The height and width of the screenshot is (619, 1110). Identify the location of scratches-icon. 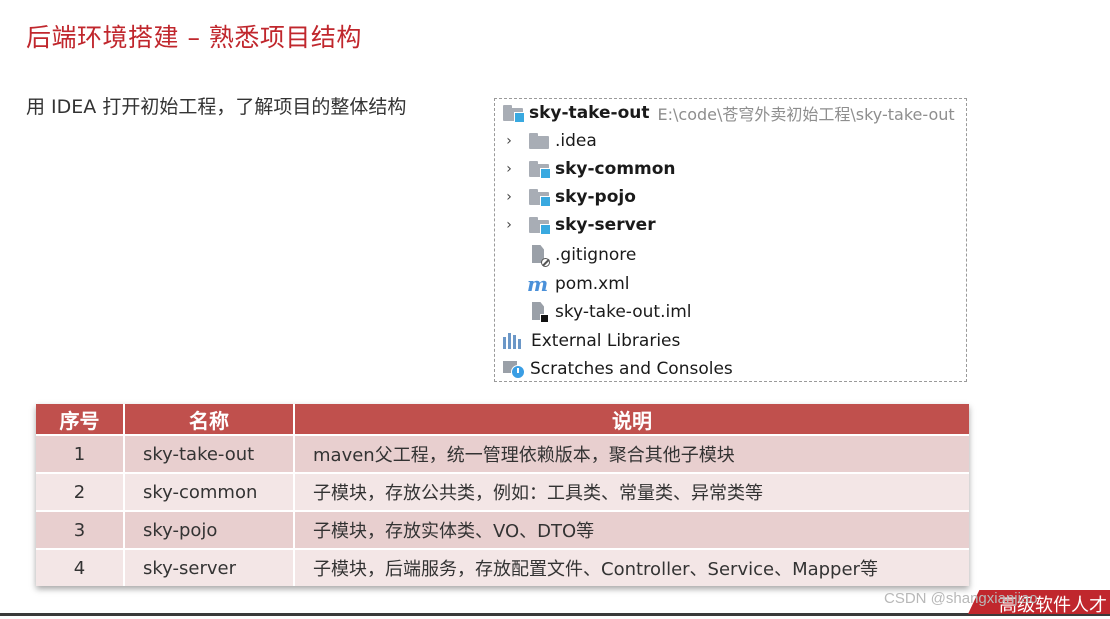
(514, 369).